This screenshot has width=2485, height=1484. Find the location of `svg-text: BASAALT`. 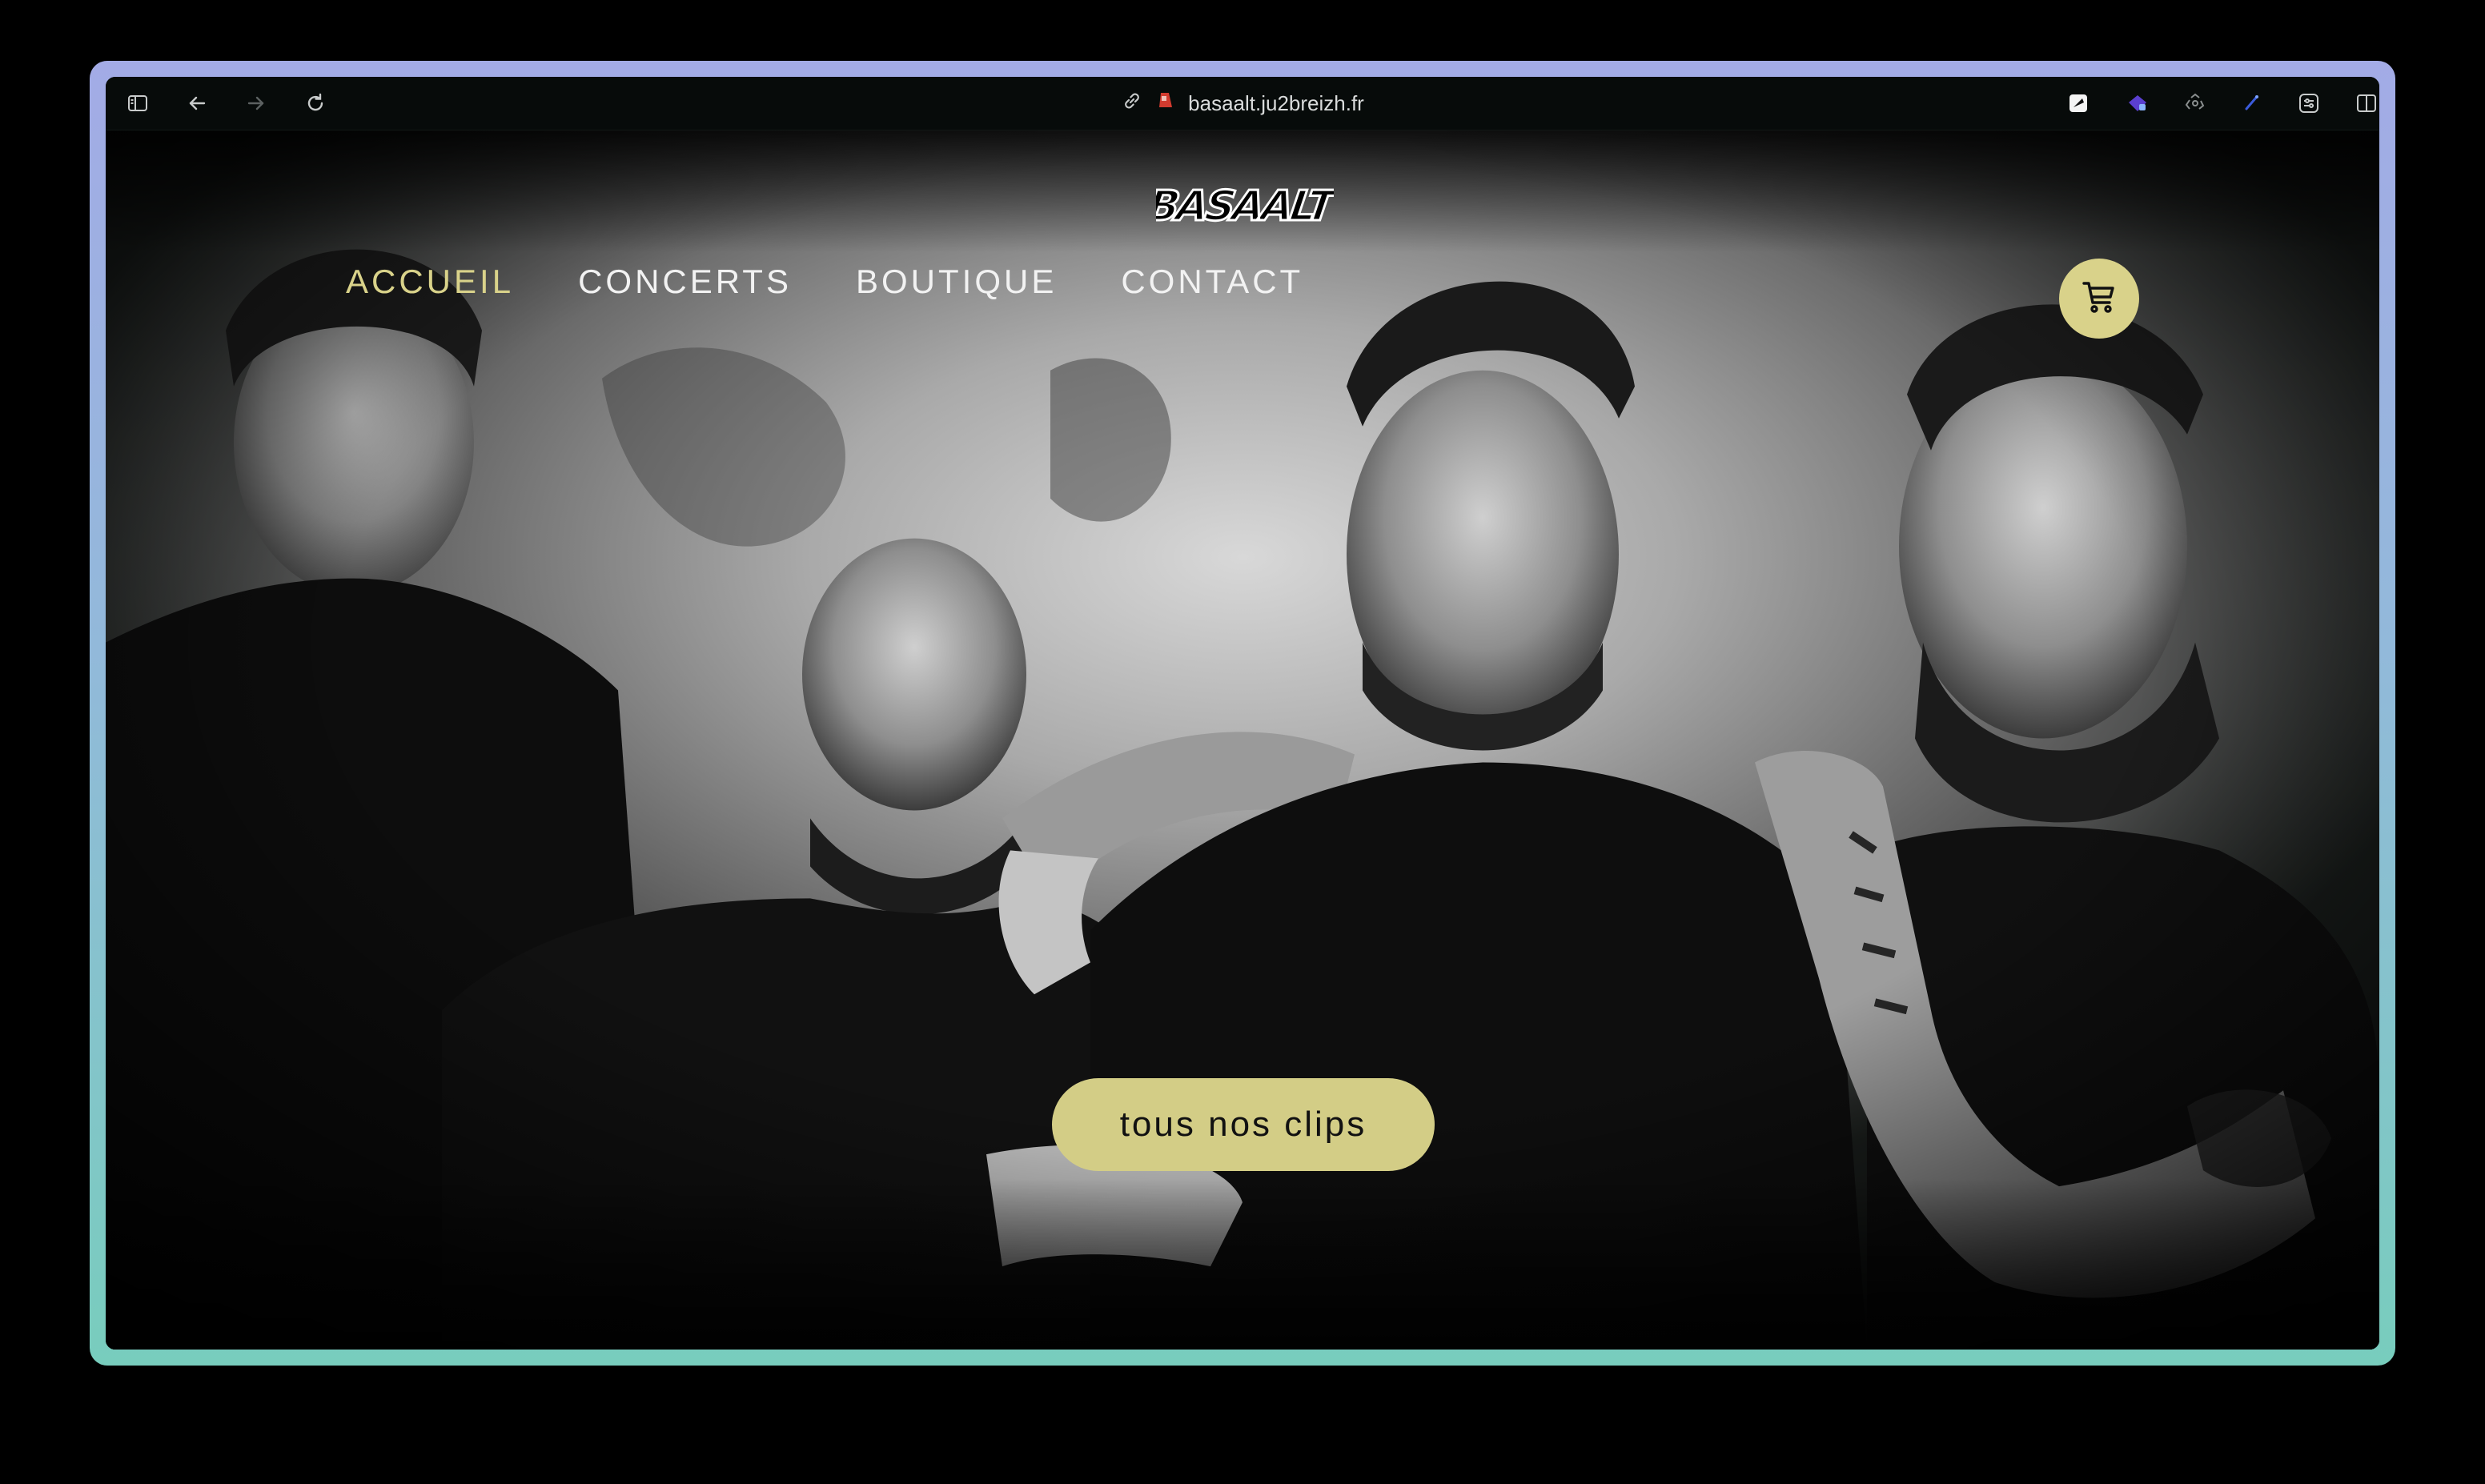

svg-text: BASAALT is located at coordinates (1245, 206).